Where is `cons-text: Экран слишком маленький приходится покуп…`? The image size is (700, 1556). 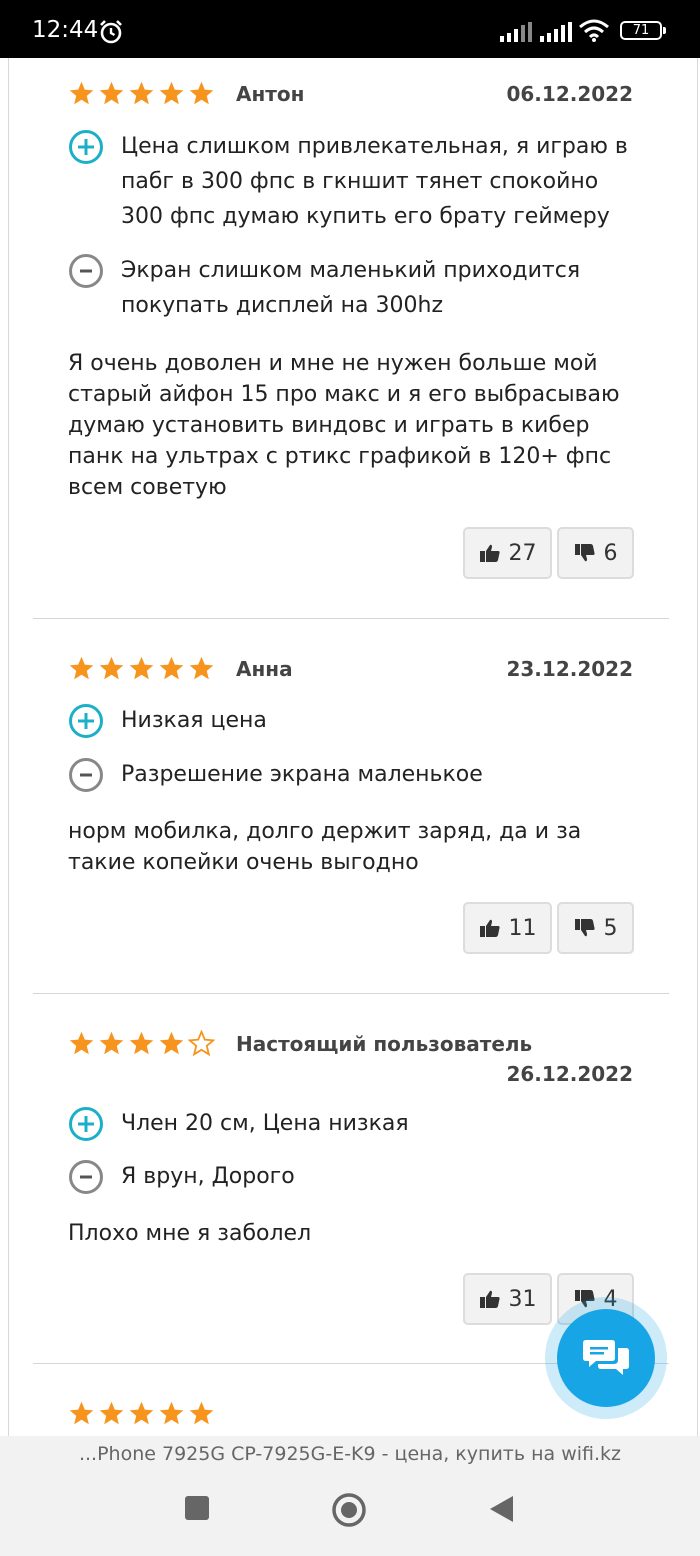 cons-text: Экран слишком маленький приходится покуп… is located at coordinates (351, 288).